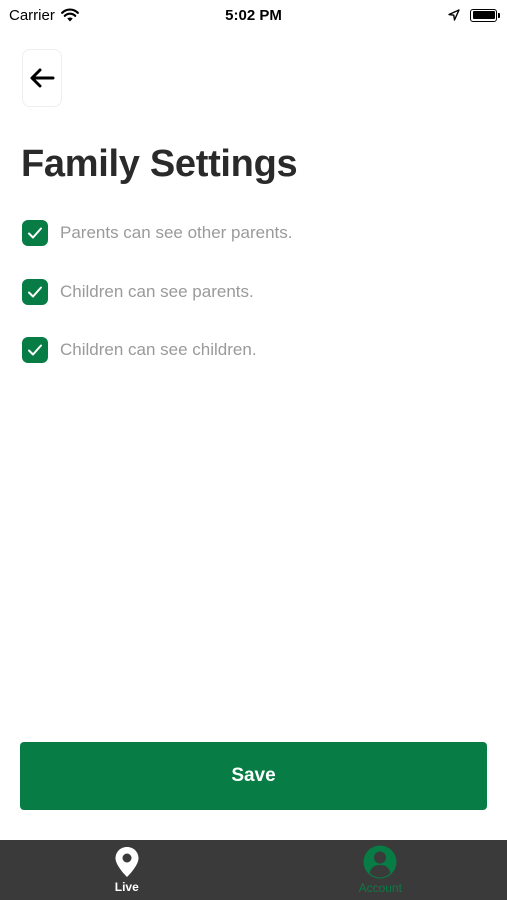 This screenshot has width=507, height=900. I want to click on battery-icon, so click(485, 15).